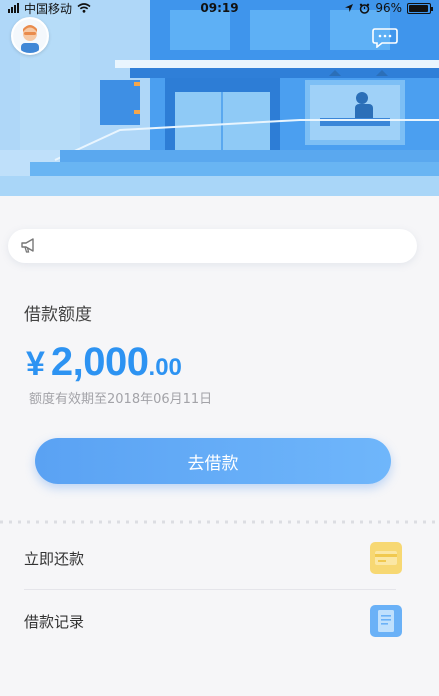 Image resolution: width=439 pixels, height=696 pixels. What do you see at coordinates (58, 315) in the screenshot?
I see `credit-limit-title: 借款额度` at bounding box center [58, 315].